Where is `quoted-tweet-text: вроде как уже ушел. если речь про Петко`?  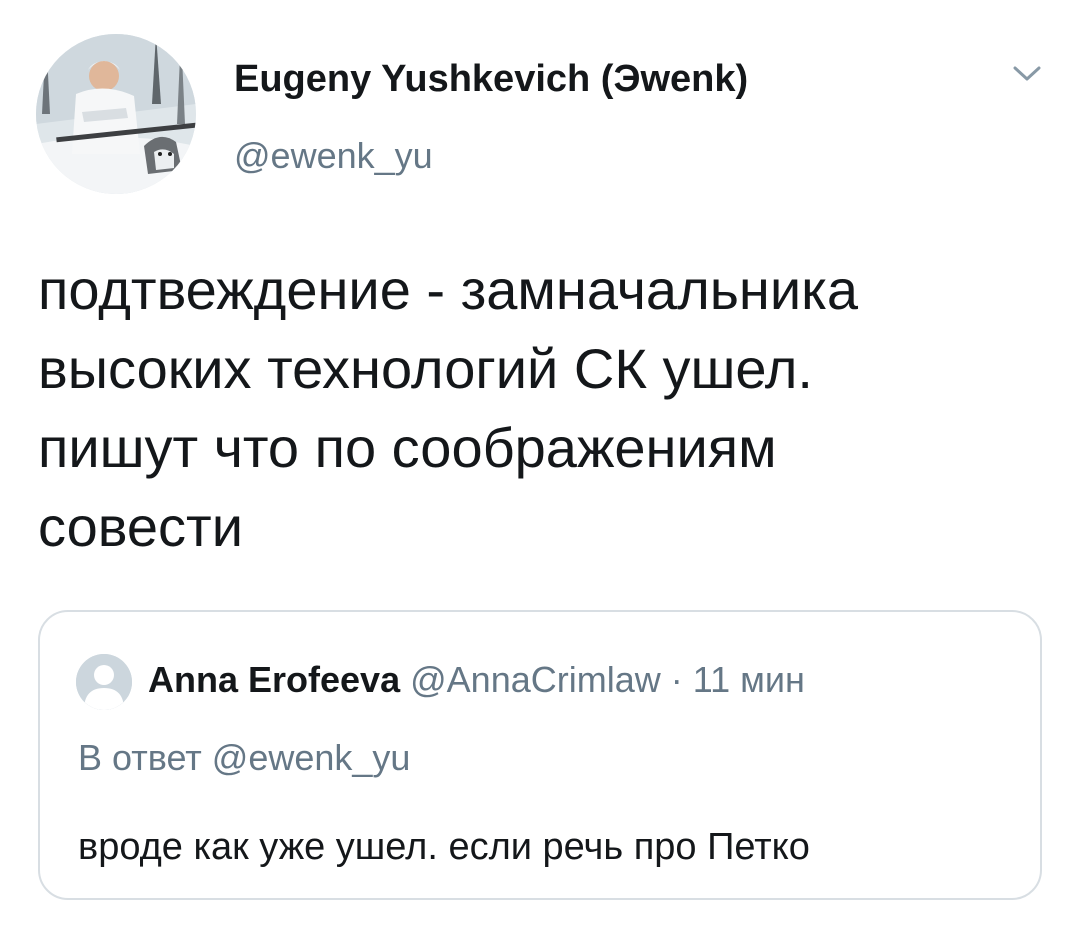
quoted-tweet-text: вроде как уже ушел. если речь про Петко is located at coordinates (444, 847).